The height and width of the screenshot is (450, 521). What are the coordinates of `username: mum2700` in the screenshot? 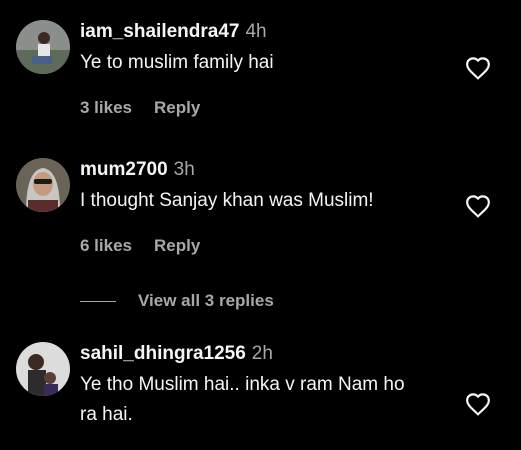 It's located at (124, 169).